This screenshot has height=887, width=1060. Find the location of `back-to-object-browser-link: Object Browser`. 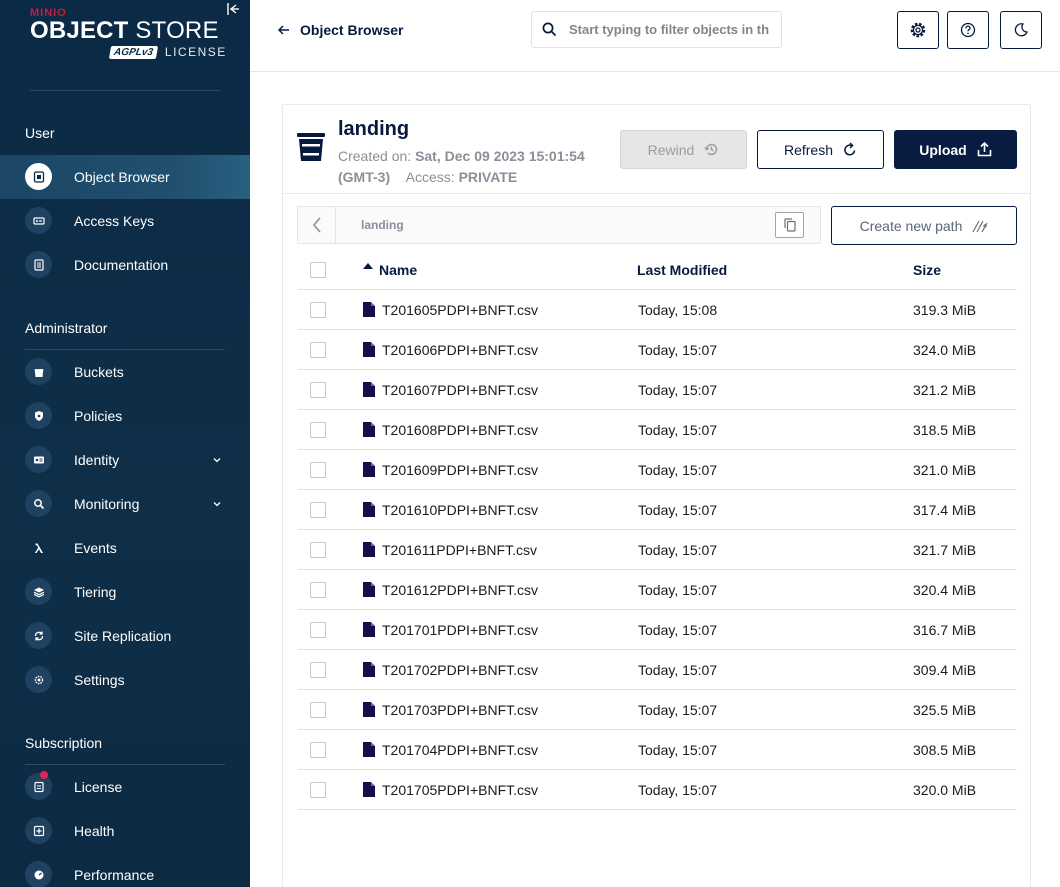

back-to-object-browser-link: Object Browser is located at coordinates (340, 30).